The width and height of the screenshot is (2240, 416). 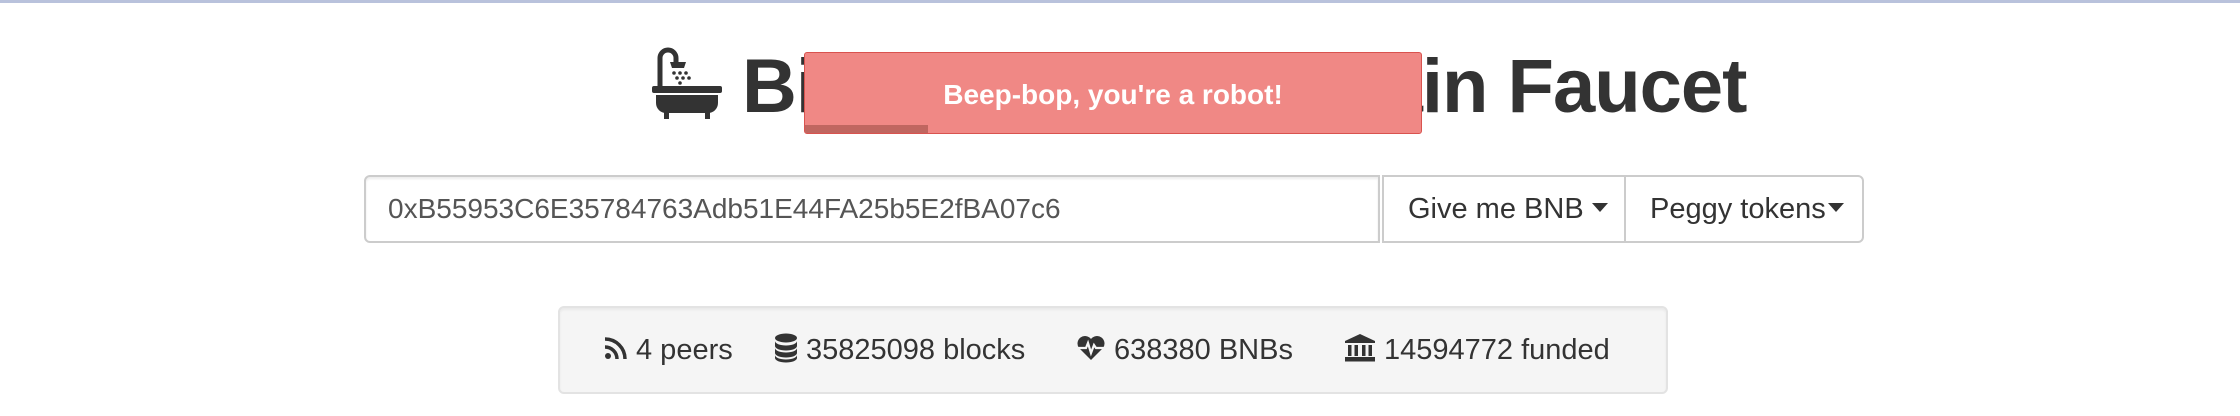 What do you see at coordinates (916, 350) in the screenshot?
I see `blocks-text: 35825098 blocks` at bounding box center [916, 350].